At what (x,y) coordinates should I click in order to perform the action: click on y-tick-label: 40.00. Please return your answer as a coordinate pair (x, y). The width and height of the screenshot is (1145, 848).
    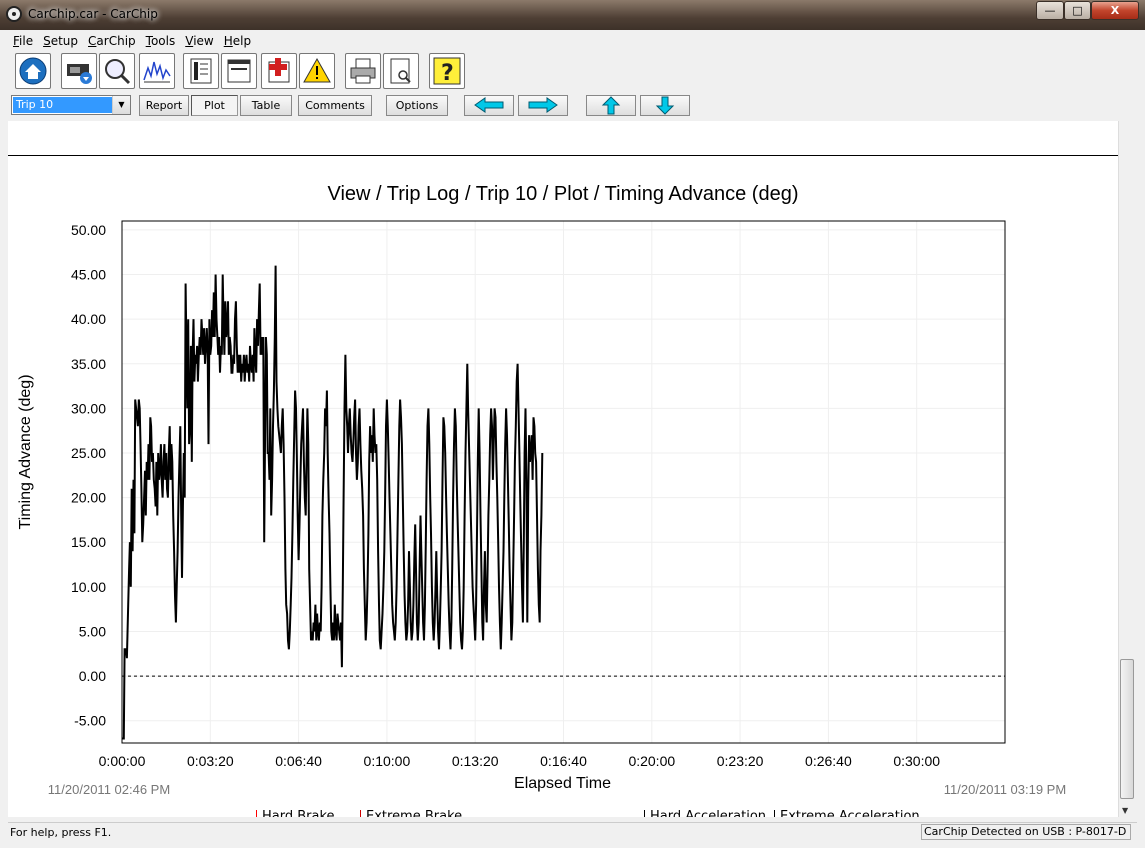
    Looking at the image, I should click on (88, 319).